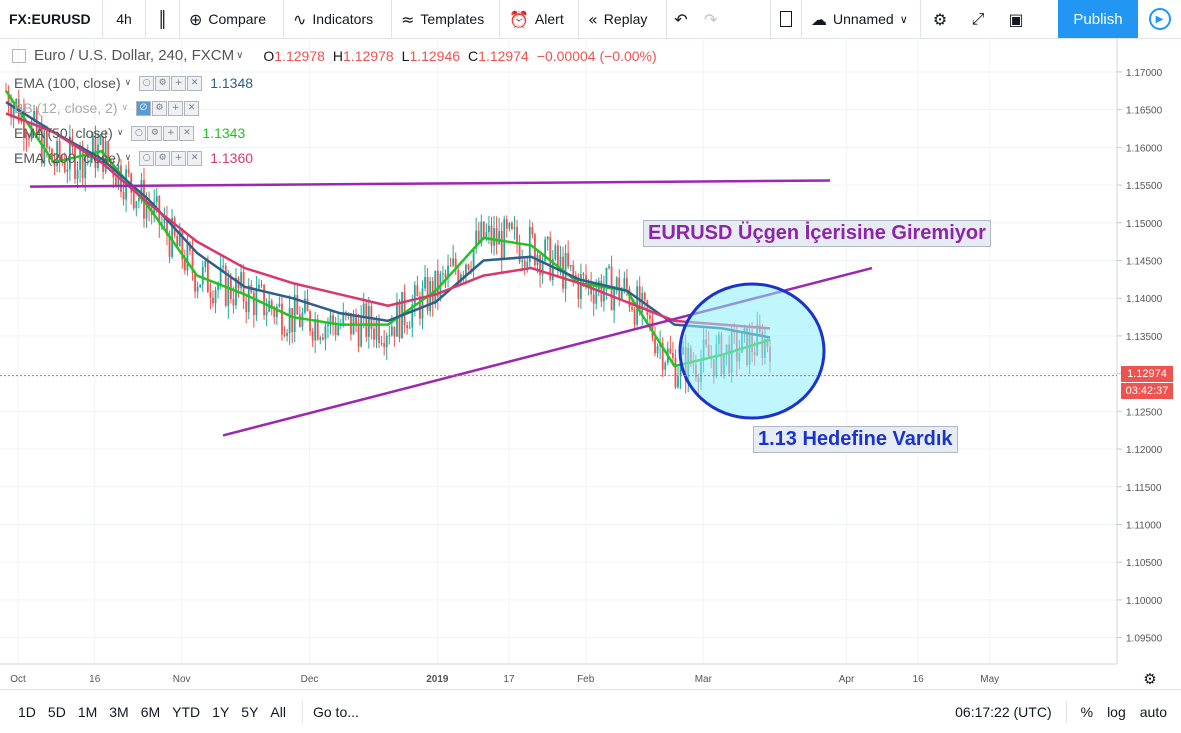 This screenshot has height=733, width=1181. Describe the element at coordinates (586, 679) in the screenshot. I see `time-tick-label: Feb` at that location.